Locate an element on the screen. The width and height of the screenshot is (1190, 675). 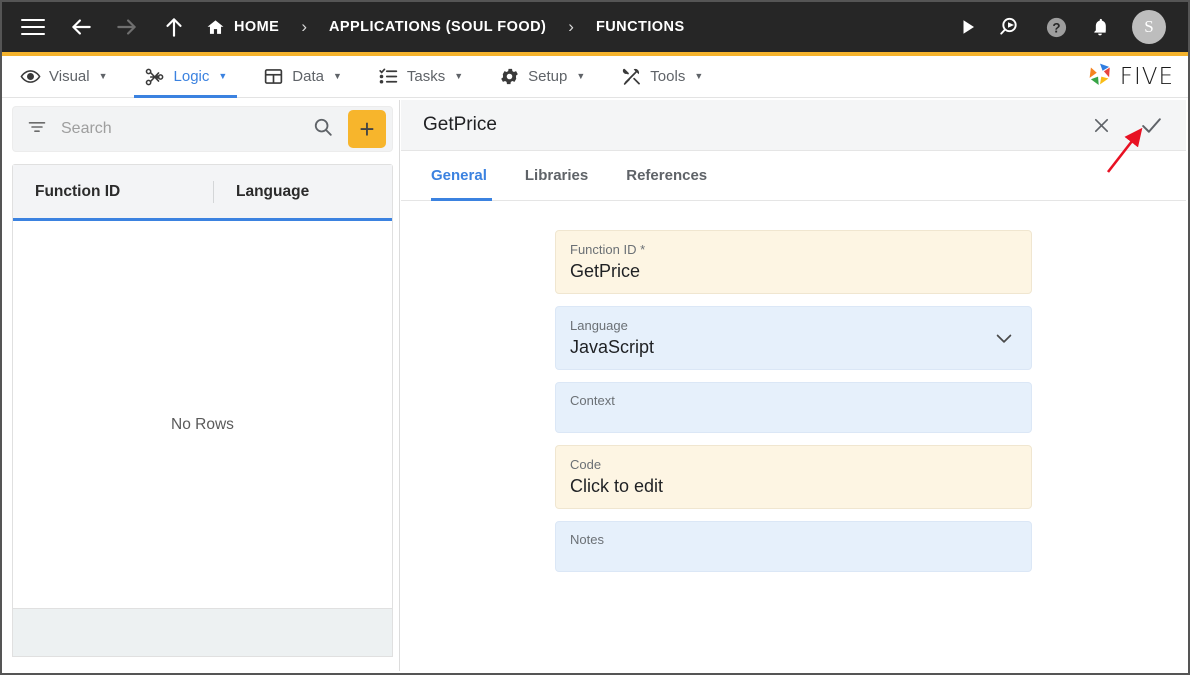
detail-header: GetPrice is located at coordinates (793, 125).